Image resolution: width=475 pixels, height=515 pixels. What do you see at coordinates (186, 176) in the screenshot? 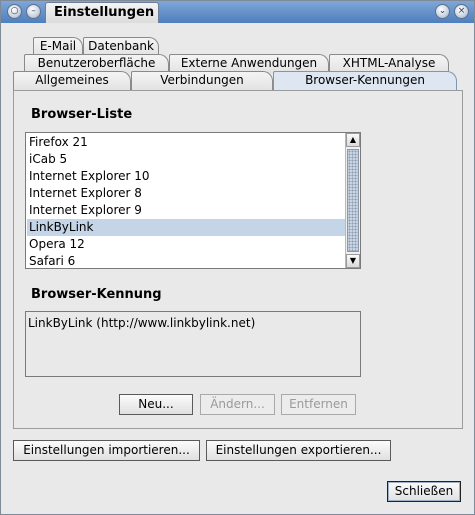
I see `list-item: Internet Explorer 10` at bounding box center [186, 176].